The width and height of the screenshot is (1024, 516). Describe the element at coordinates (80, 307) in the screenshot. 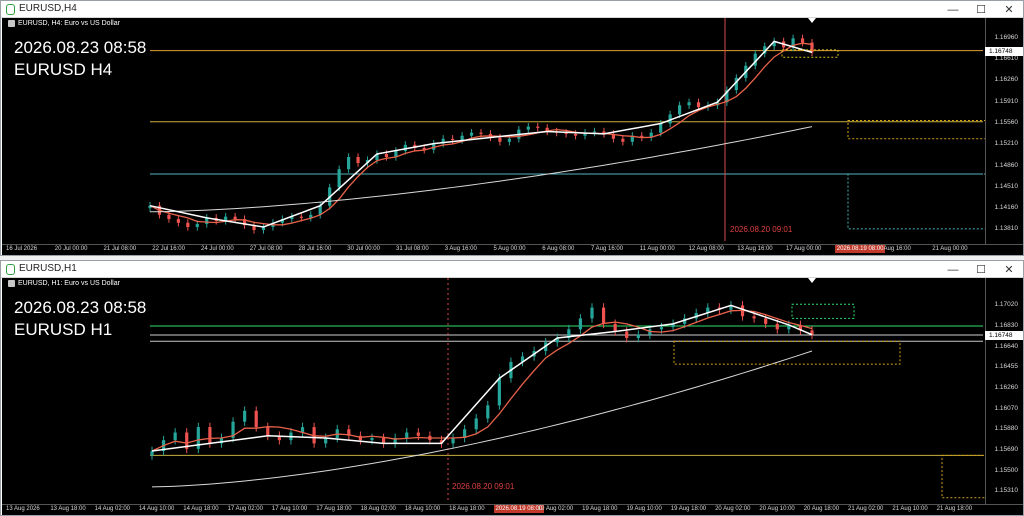

I see `clock-label: 2026.08.23 08:58` at that location.